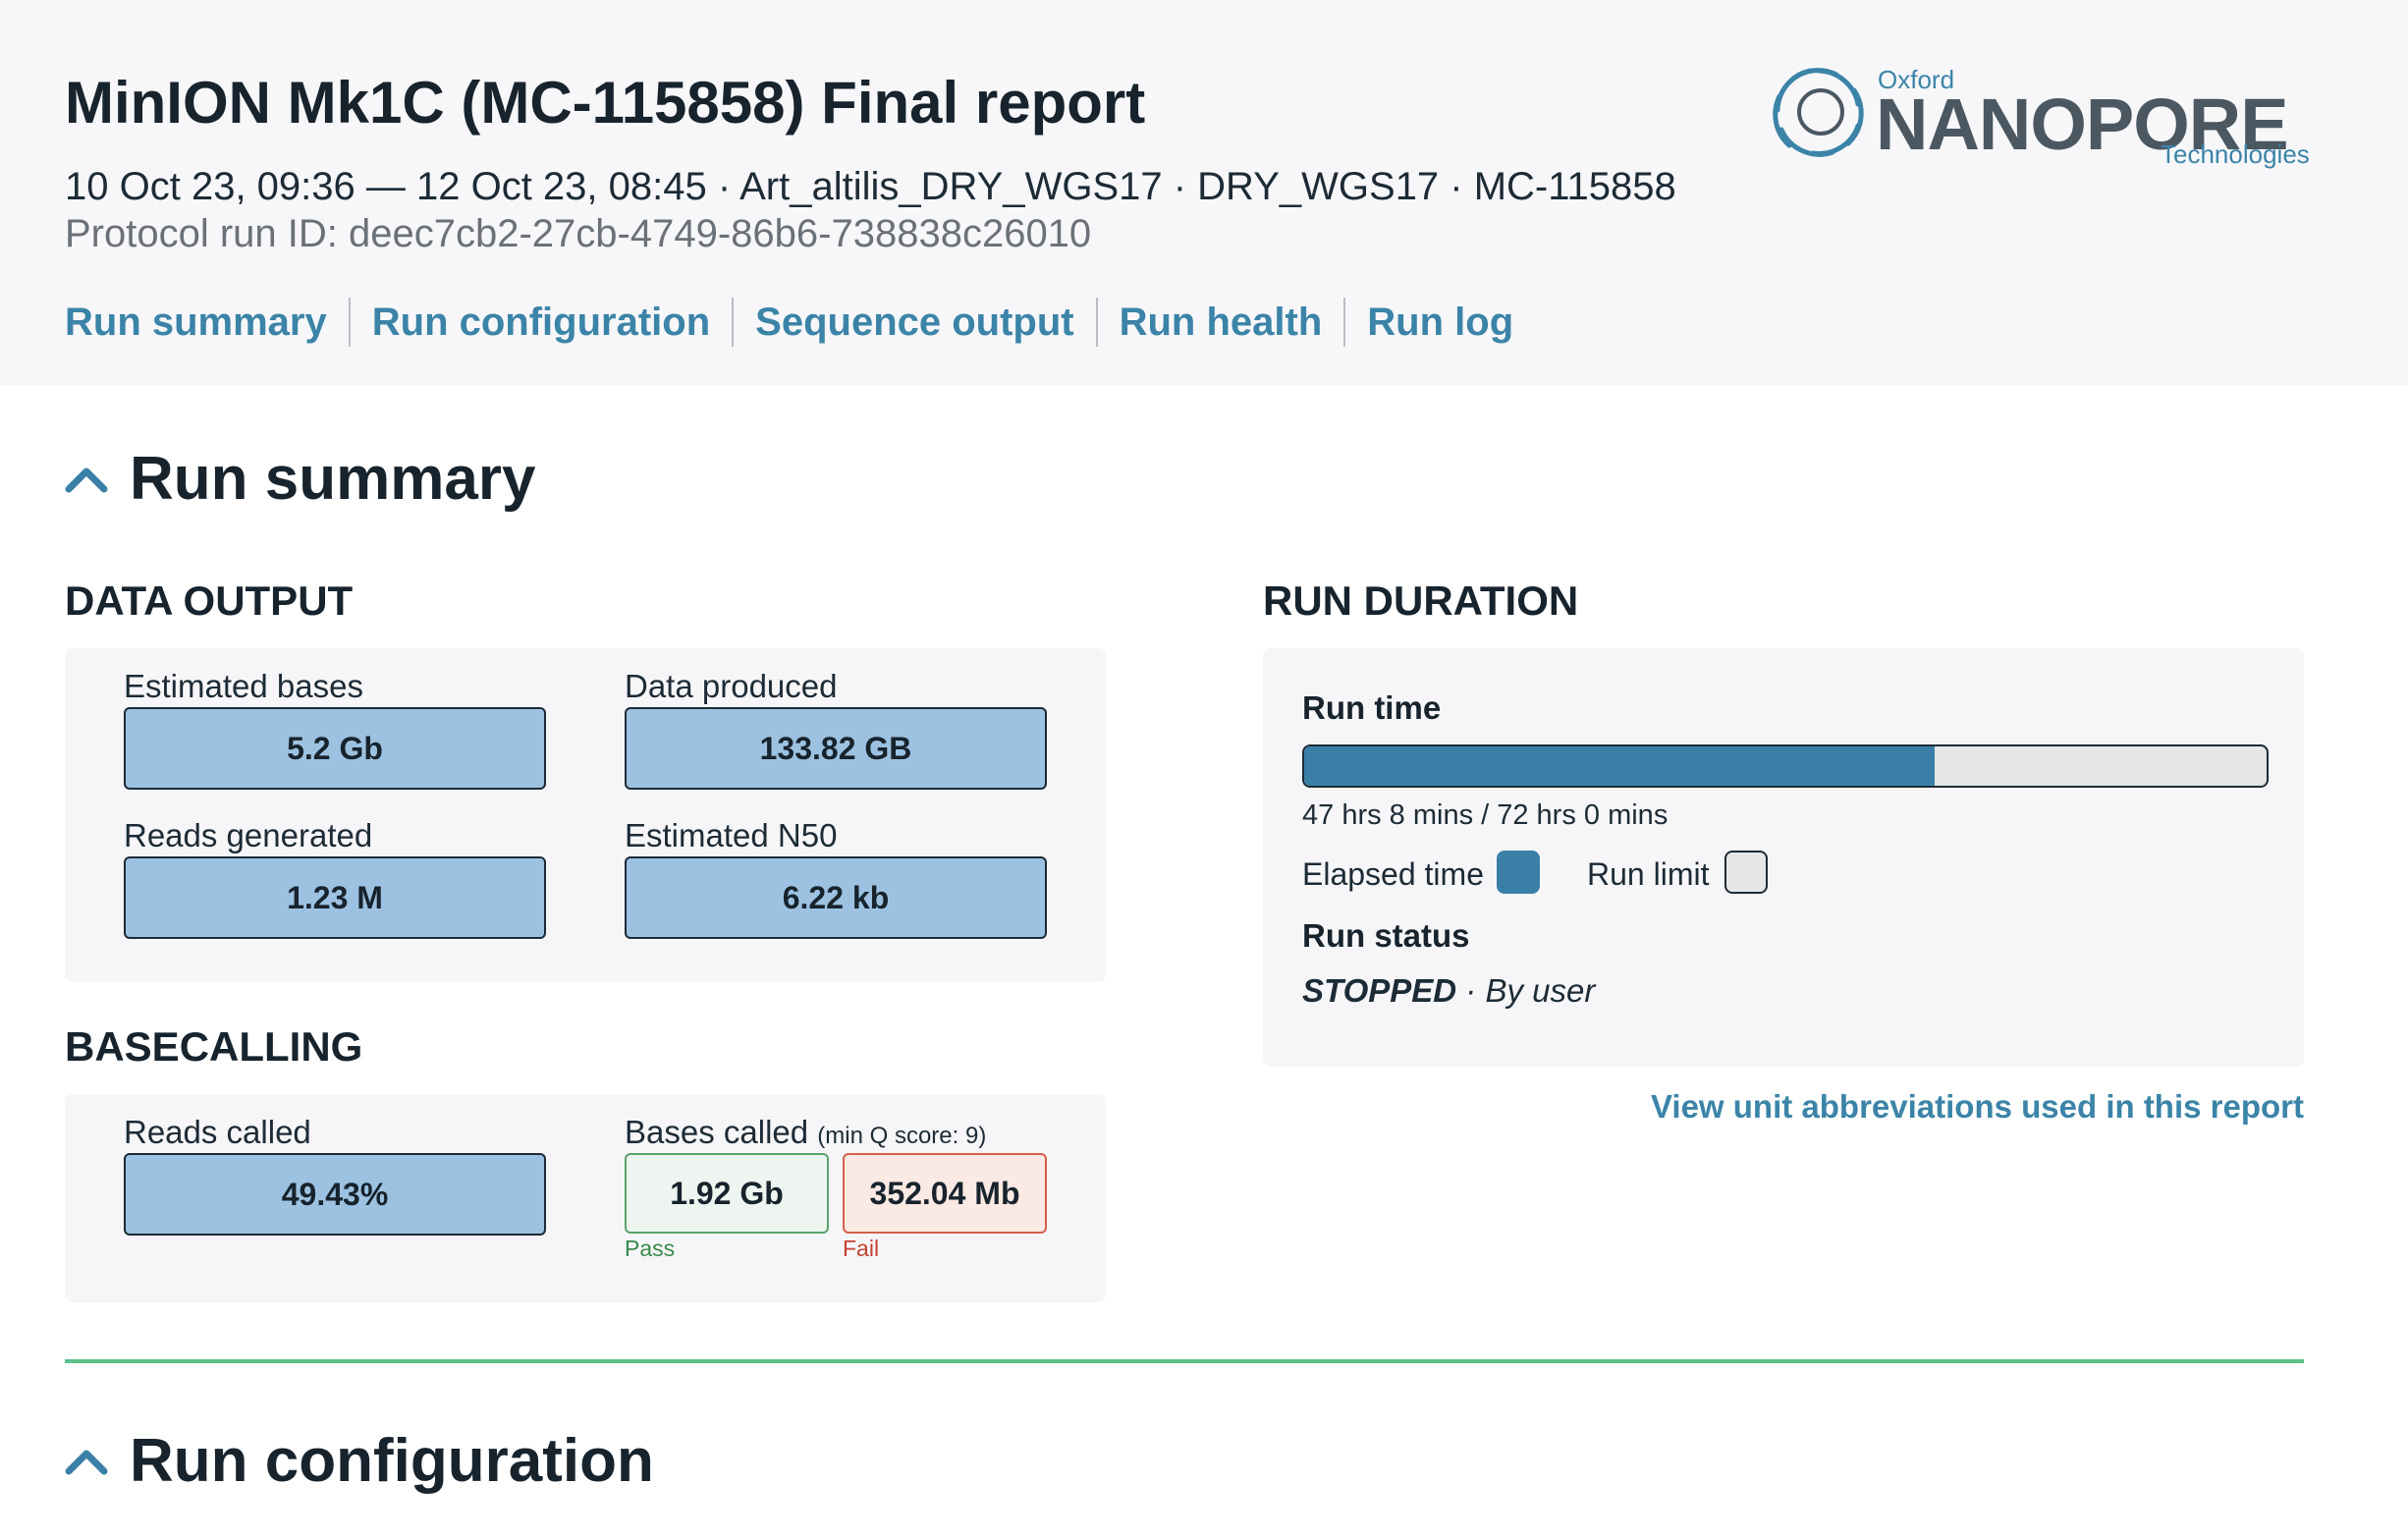 Image resolution: width=2408 pixels, height=1540 pixels. What do you see at coordinates (210, 601) in the screenshot?
I see `data-output-heading: DATA OUTPUT` at bounding box center [210, 601].